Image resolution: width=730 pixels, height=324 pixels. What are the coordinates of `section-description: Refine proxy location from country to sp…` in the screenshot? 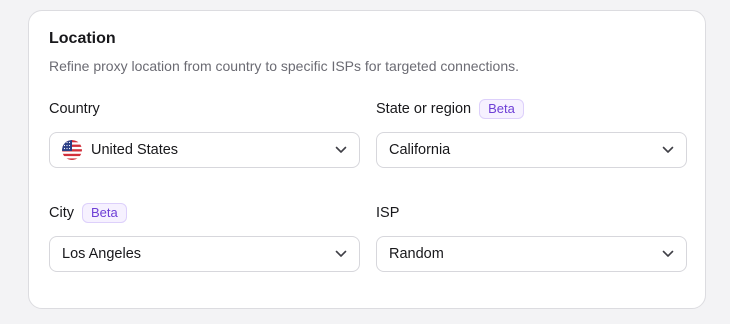 It's located at (284, 66).